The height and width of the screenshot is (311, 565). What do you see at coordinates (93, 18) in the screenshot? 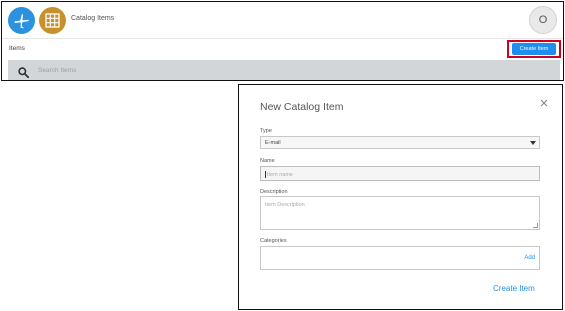
I see `page-title: Catalog Items` at bounding box center [93, 18].